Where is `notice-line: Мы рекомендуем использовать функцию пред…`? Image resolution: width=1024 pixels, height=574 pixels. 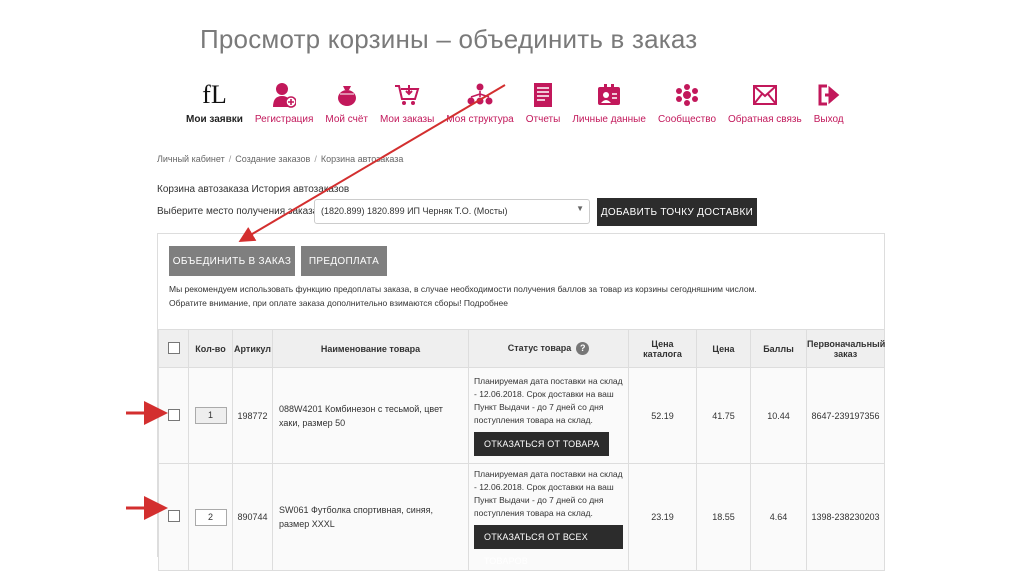 notice-line: Мы рекомендуем использовать функцию пред… is located at coordinates (463, 289).